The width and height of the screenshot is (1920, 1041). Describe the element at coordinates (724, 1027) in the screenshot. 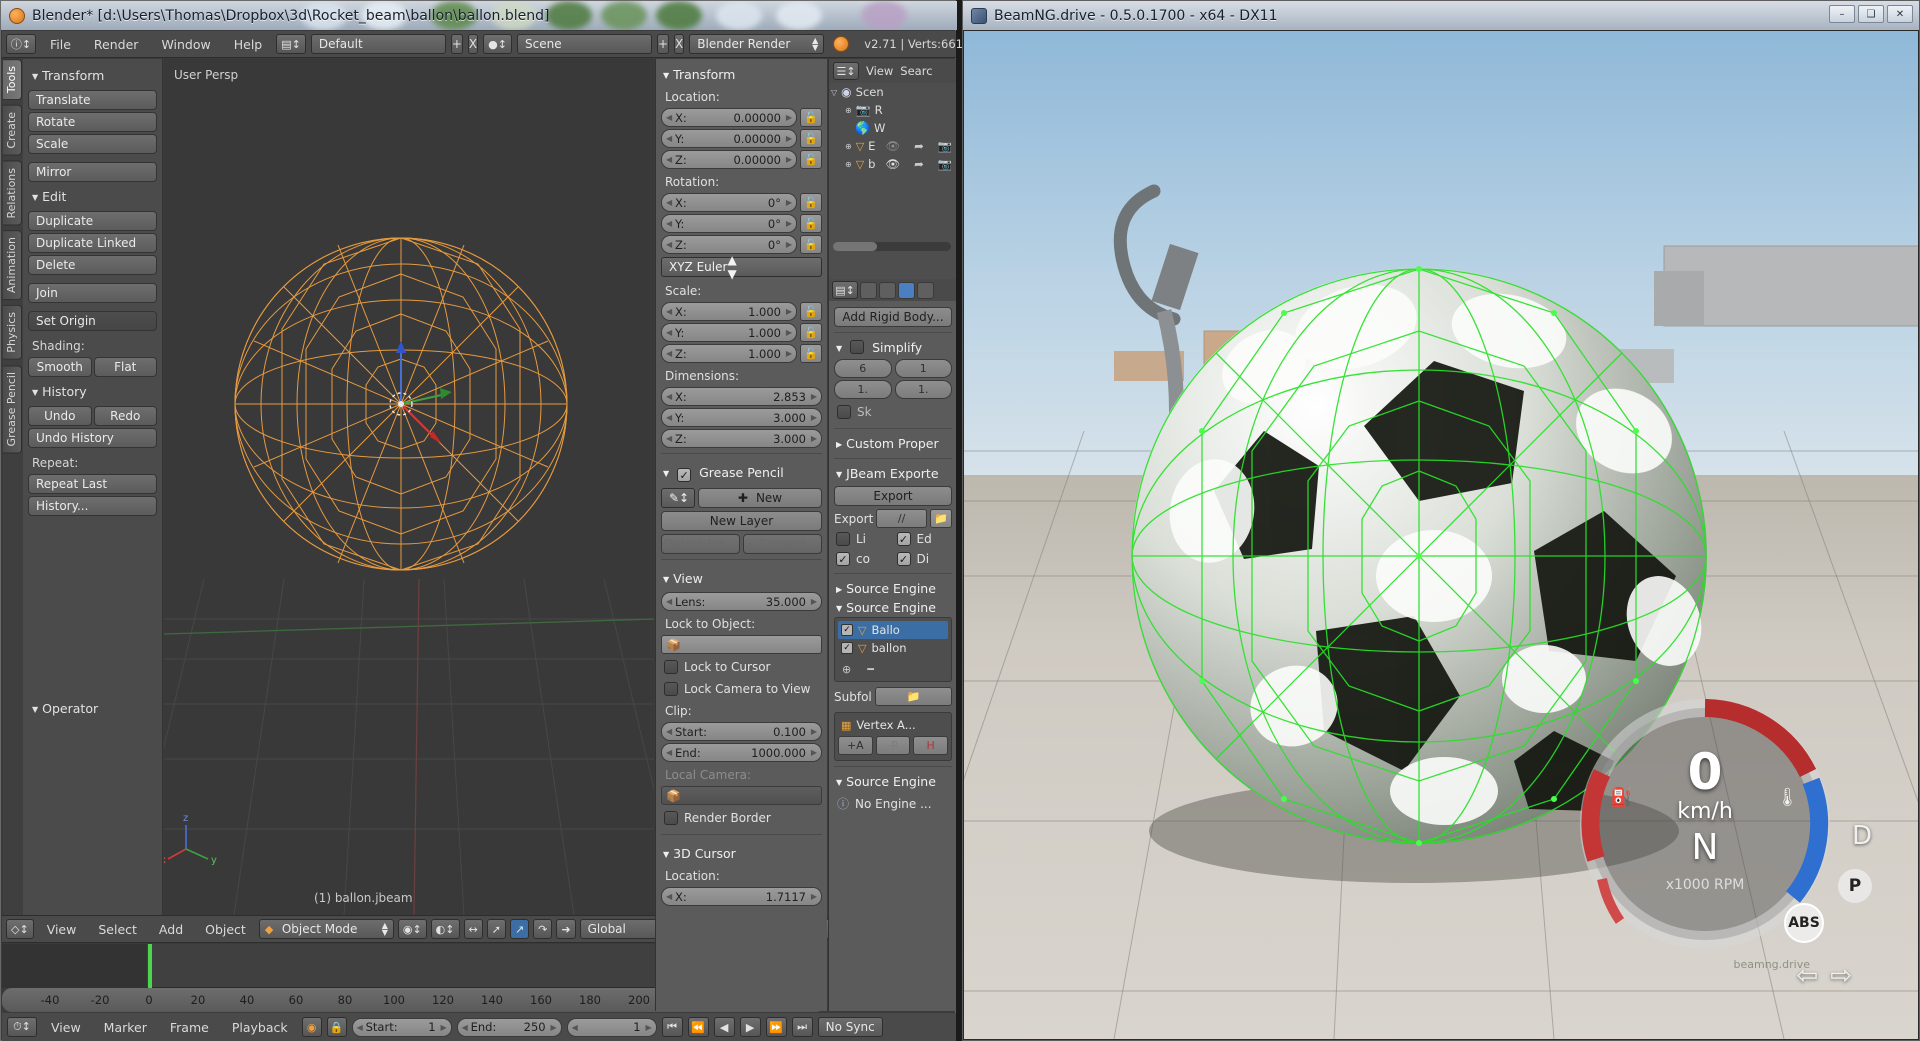

I see `play-reverse-icon: ◀` at that location.